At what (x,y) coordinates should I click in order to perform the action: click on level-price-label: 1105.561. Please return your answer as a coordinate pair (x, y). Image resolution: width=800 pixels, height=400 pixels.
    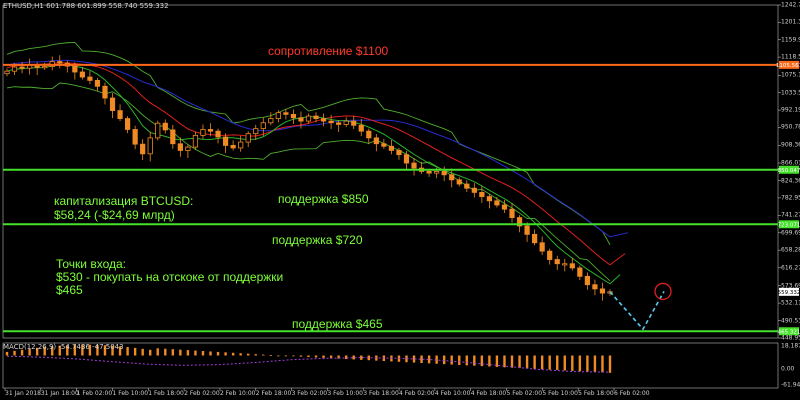
    Looking at the image, I should click on (788, 66).